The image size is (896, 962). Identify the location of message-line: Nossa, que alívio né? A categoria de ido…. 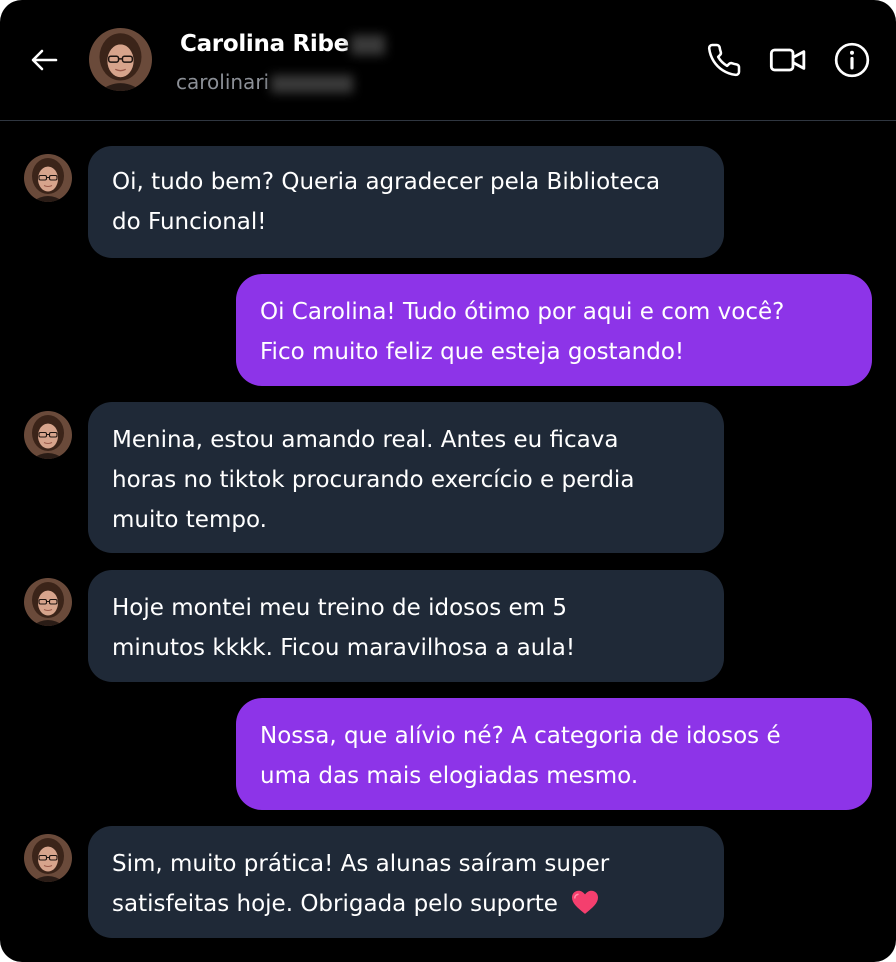
(520, 736).